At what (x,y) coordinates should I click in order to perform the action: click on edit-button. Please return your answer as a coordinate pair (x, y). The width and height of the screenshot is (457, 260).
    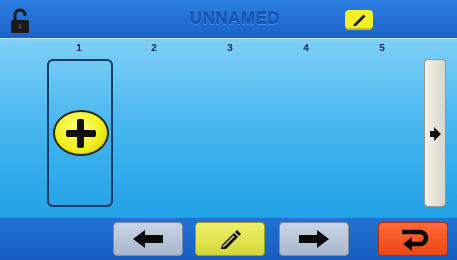
    Looking at the image, I should click on (230, 239).